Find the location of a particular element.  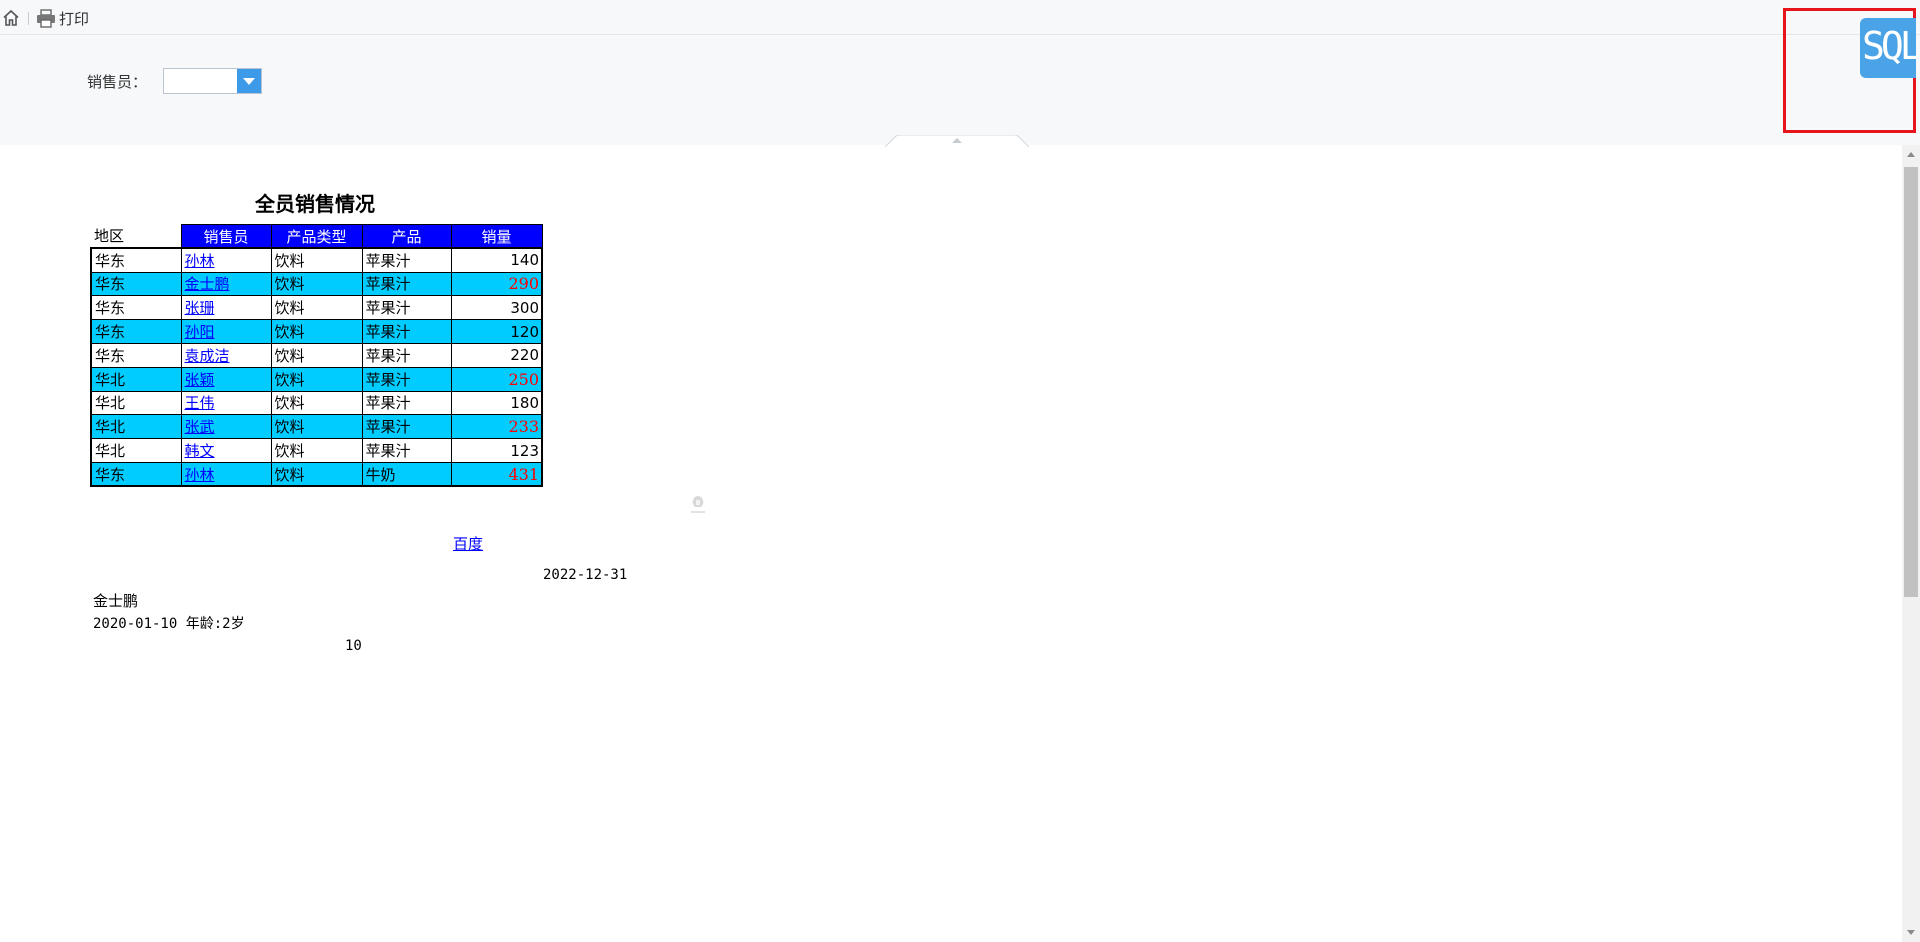

report-date: 2022-12-31 is located at coordinates (585, 575).